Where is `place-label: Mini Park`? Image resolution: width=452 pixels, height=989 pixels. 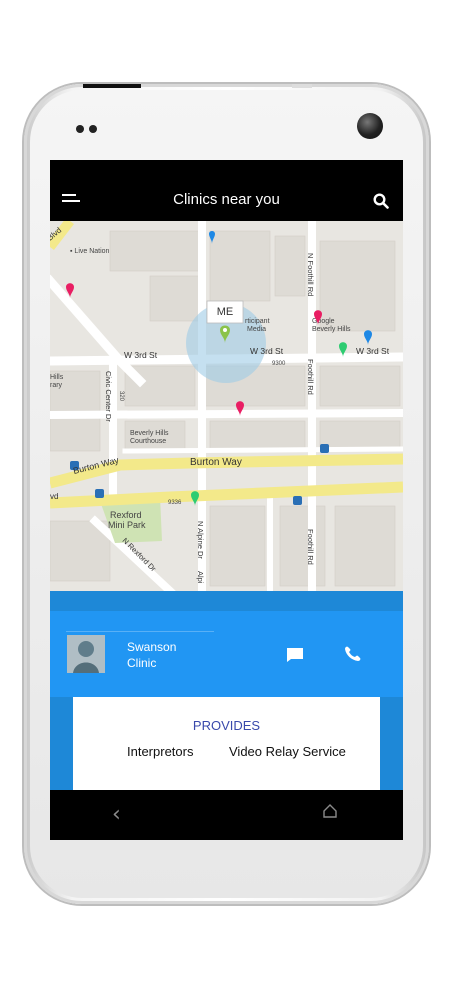 place-label: Mini Park is located at coordinates (127, 525).